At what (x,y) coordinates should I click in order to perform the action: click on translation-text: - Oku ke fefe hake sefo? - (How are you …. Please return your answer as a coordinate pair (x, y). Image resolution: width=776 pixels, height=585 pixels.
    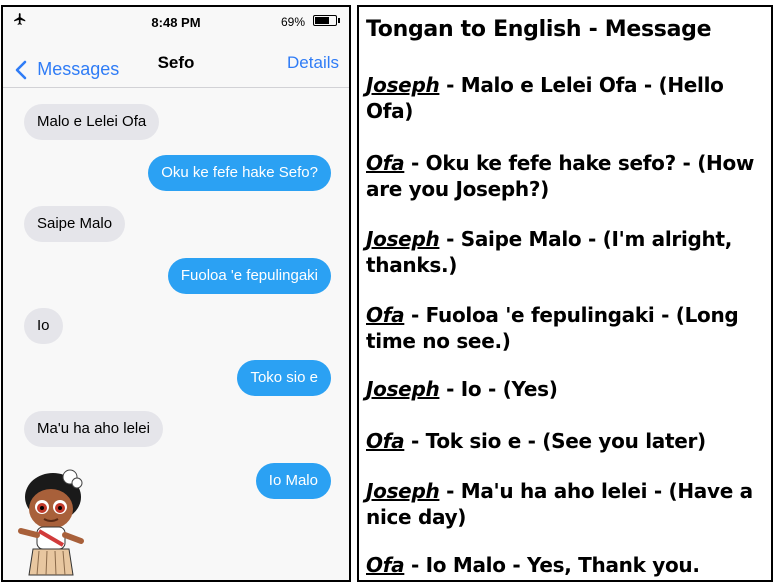
    Looking at the image, I should click on (560, 176).